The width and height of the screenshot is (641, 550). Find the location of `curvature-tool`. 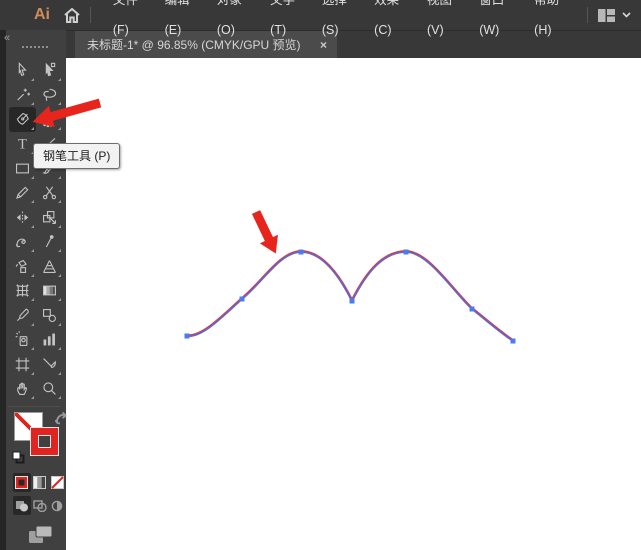

curvature-tool is located at coordinates (49, 119).